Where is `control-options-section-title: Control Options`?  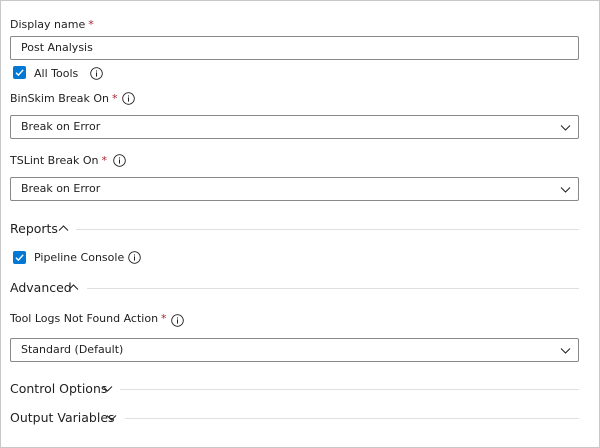
control-options-section-title: Control Options is located at coordinates (58, 388).